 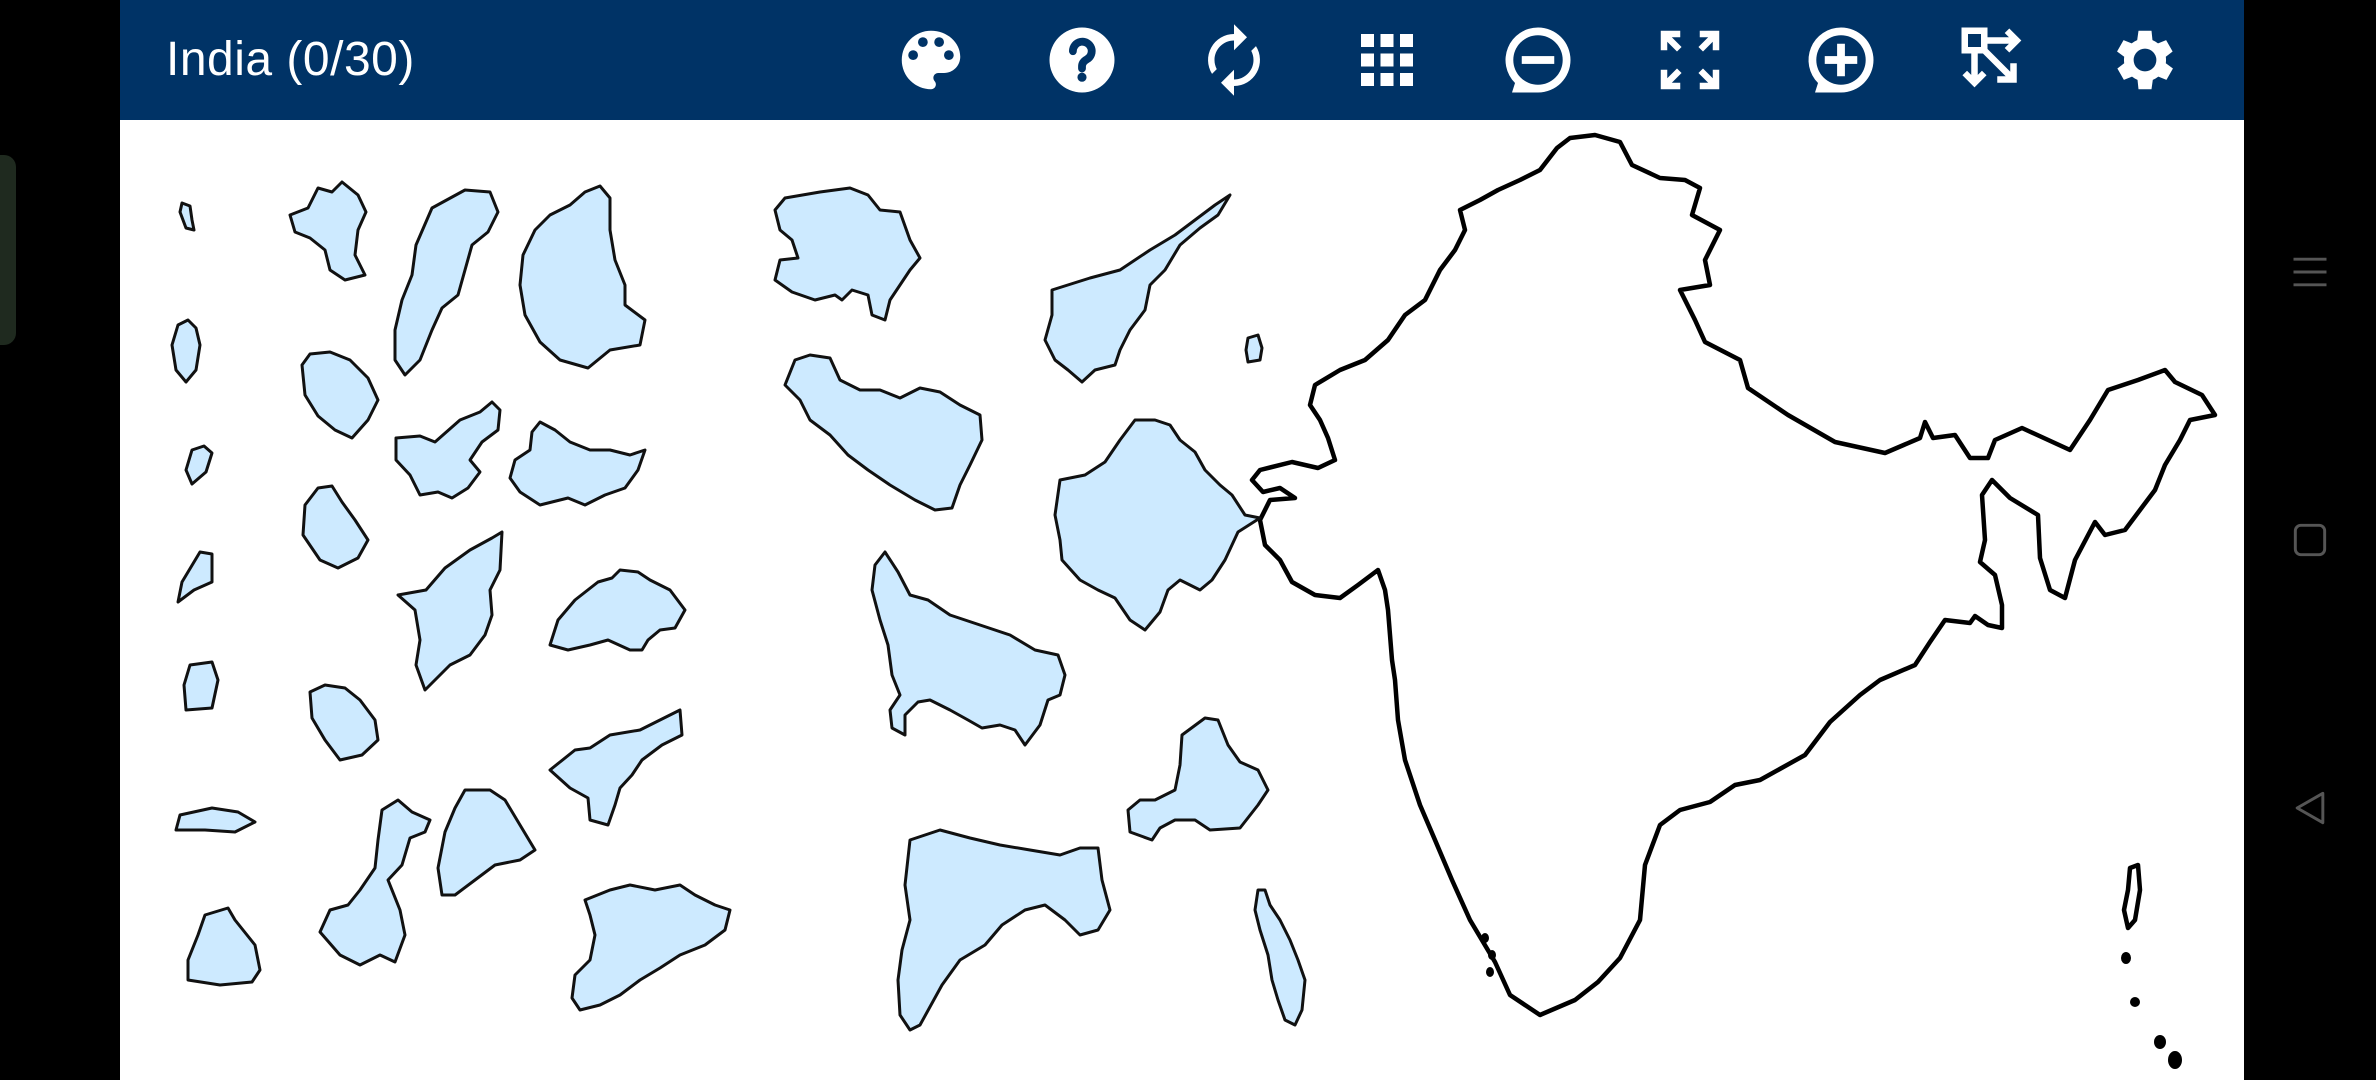 I want to click on zoom-out-icon, so click(x=1538, y=60).